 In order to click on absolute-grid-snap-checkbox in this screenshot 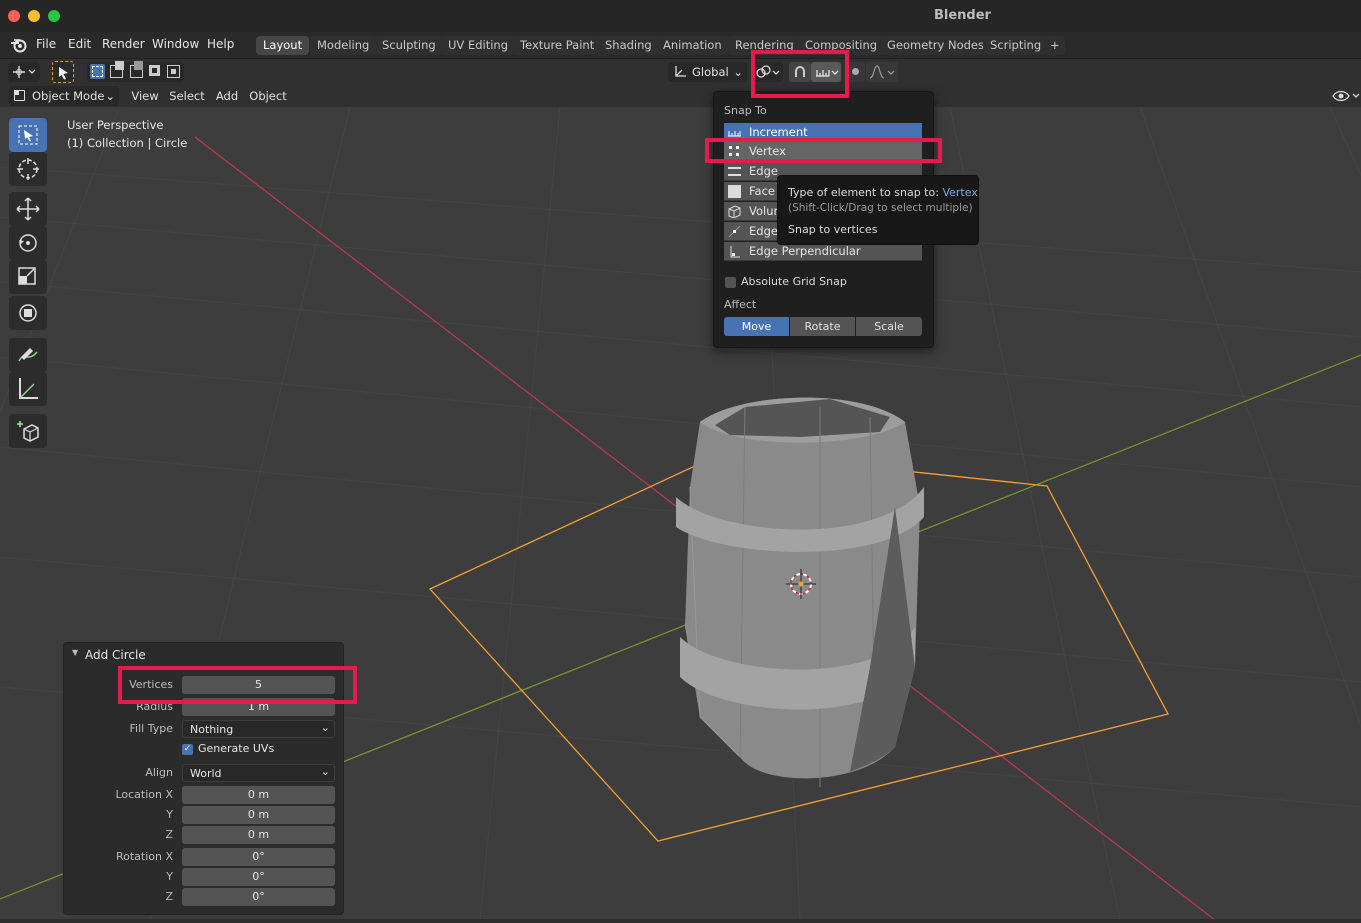, I will do `click(730, 282)`.